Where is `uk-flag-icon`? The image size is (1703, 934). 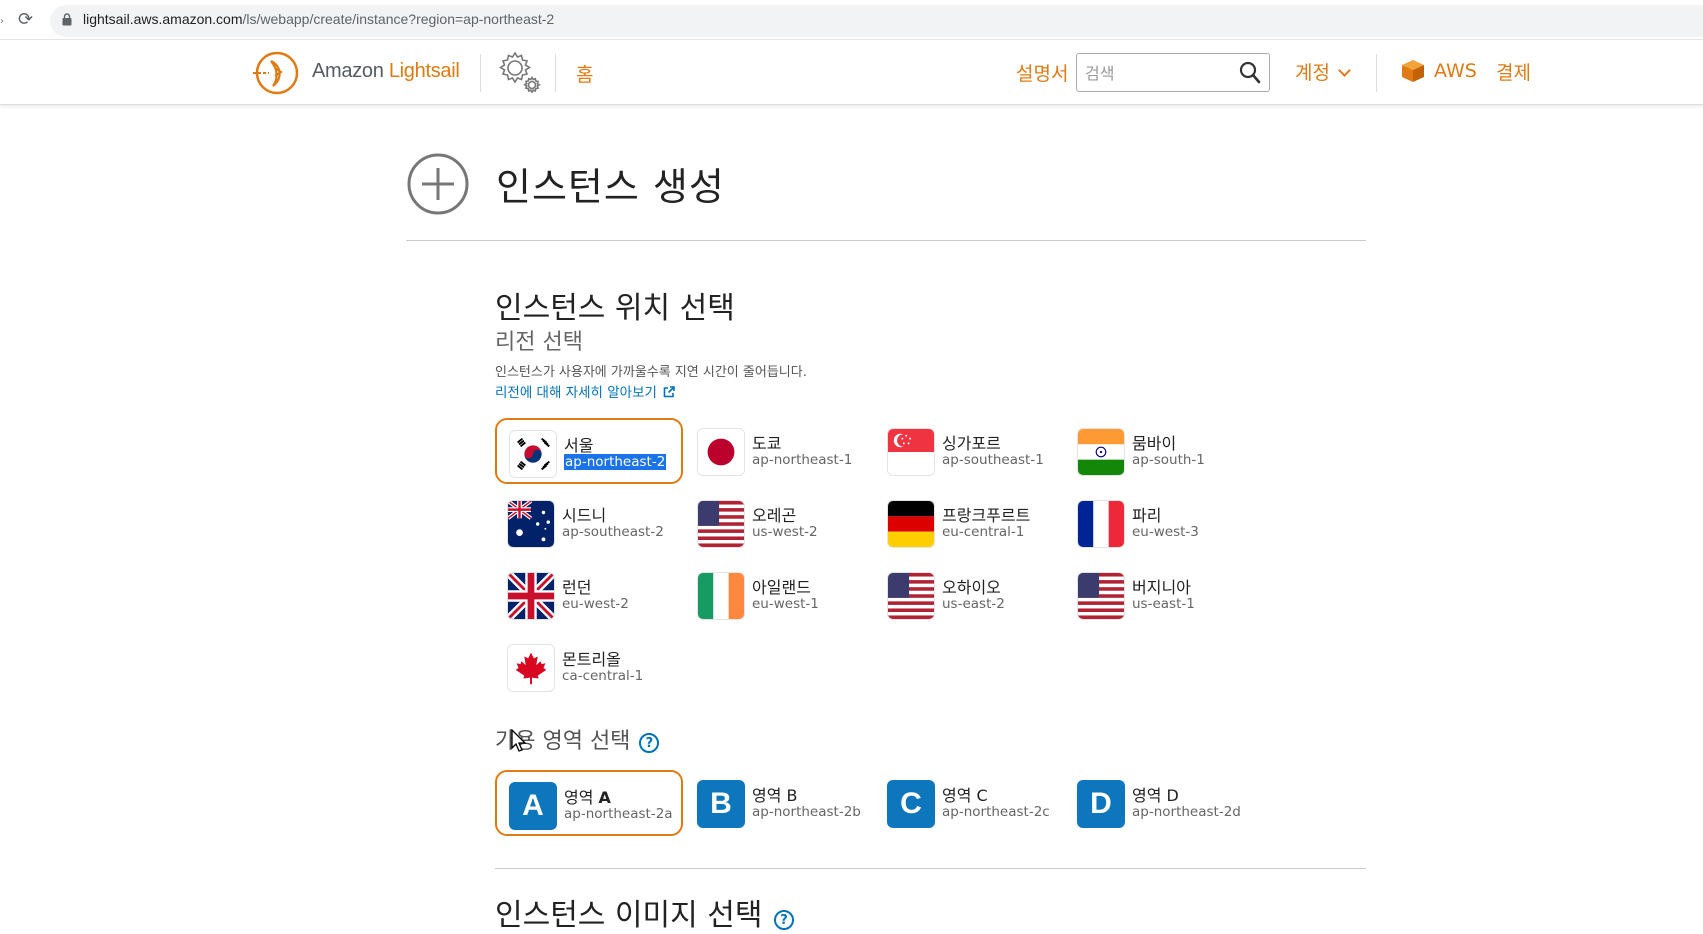
uk-flag-icon is located at coordinates (531, 596).